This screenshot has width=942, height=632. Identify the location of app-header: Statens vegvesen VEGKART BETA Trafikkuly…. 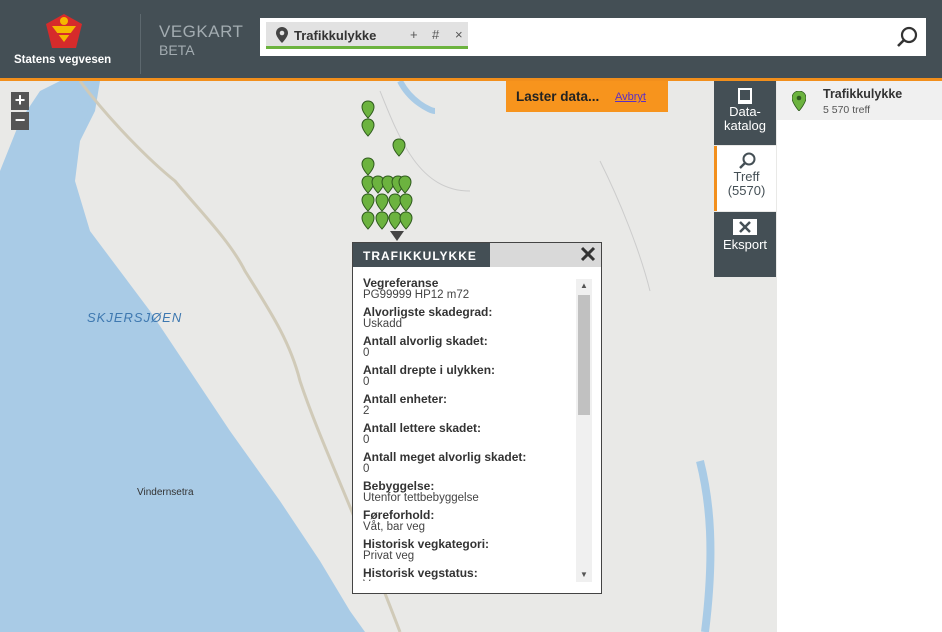
(471, 39).